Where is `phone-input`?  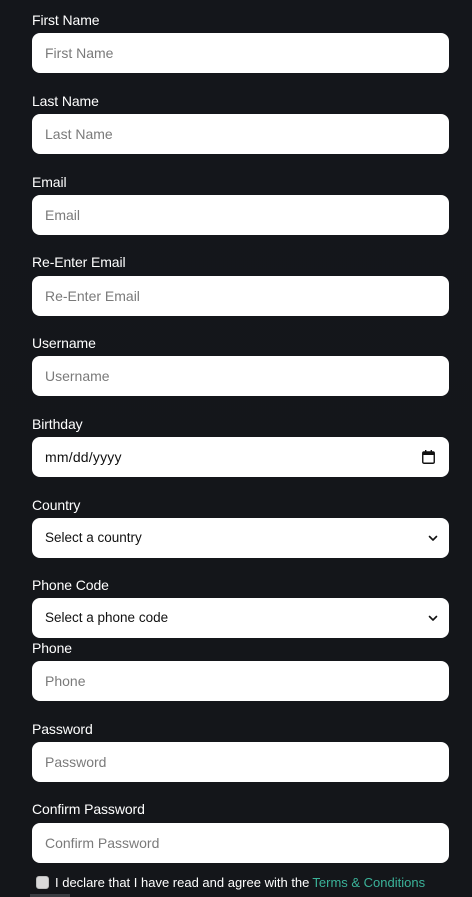
phone-input is located at coordinates (240, 681).